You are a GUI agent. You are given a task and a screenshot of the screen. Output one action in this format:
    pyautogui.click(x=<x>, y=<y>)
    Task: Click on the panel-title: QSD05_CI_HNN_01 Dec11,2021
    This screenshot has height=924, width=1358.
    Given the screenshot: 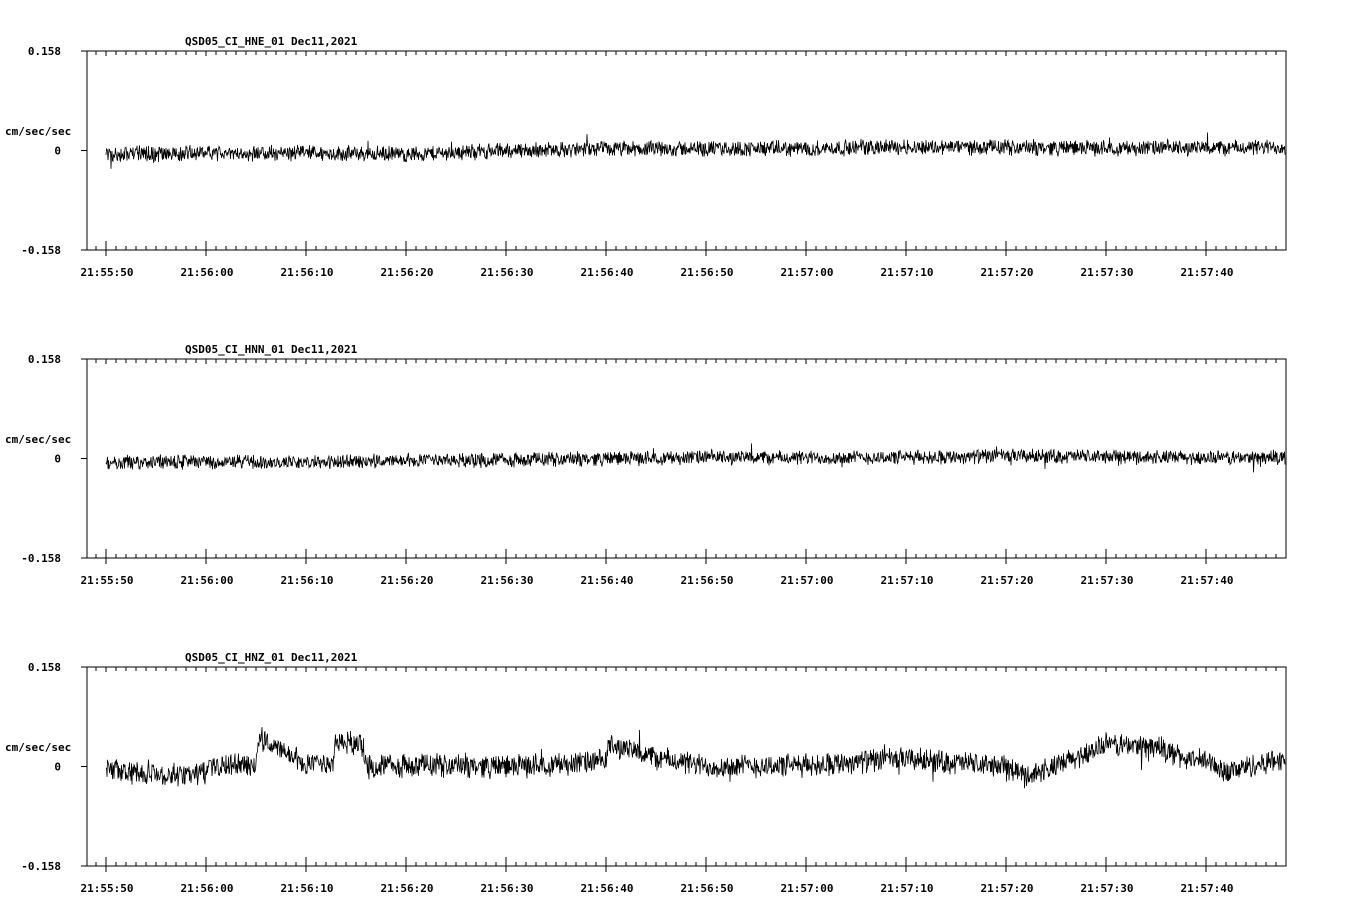 What is the action you would take?
    pyautogui.click(x=271, y=349)
    